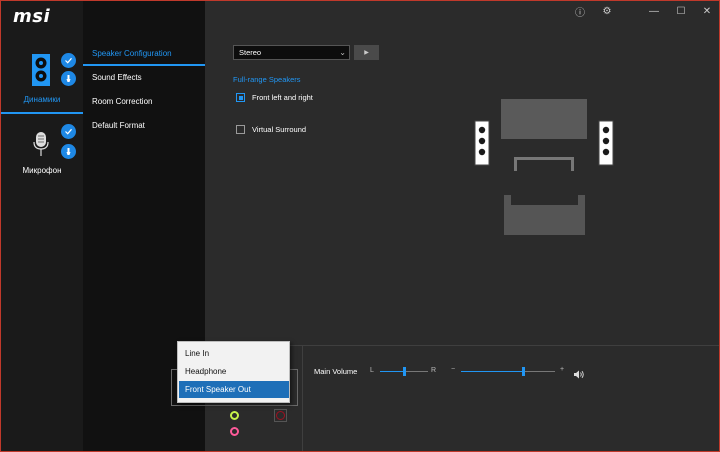  What do you see at coordinates (240, 97) in the screenshot?
I see `front-left-right-checkbox` at bounding box center [240, 97].